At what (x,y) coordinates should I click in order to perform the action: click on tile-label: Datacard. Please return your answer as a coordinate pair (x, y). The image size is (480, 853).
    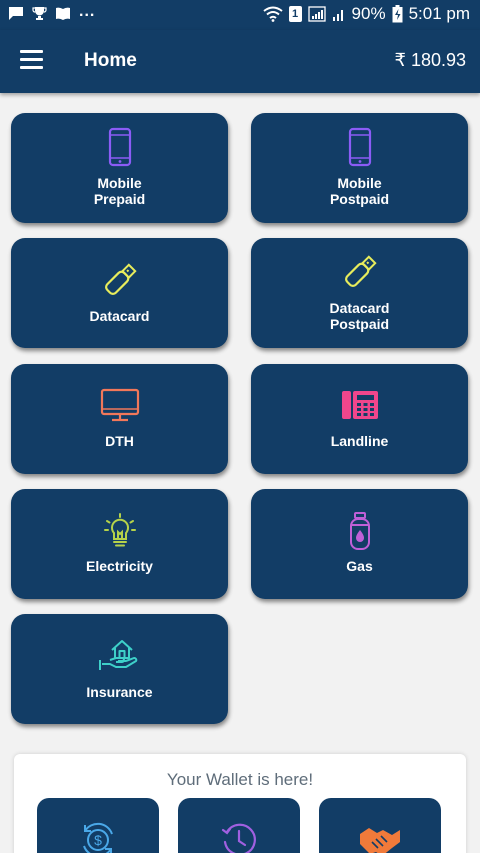
    Looking at the image, I should click on (119, 316).